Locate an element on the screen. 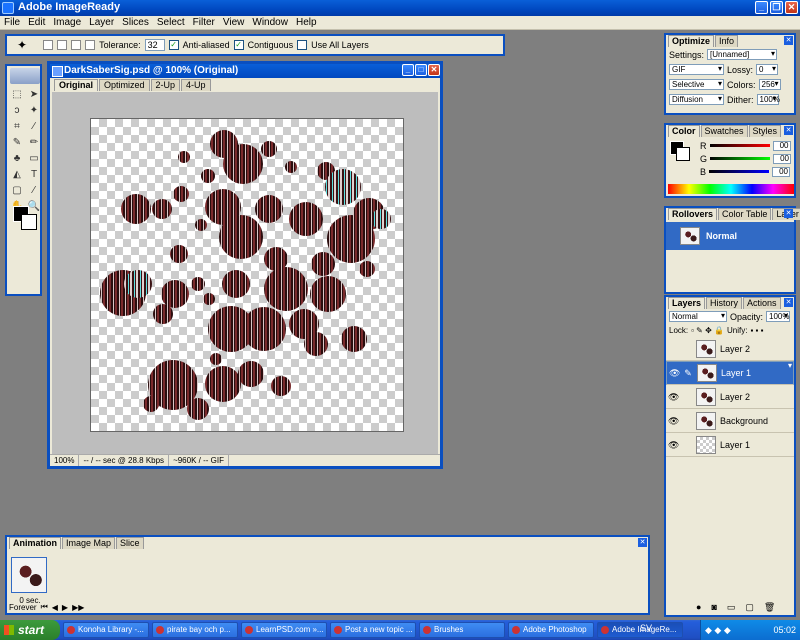  menu-filter: Filter is located at coordinates (204, 22).